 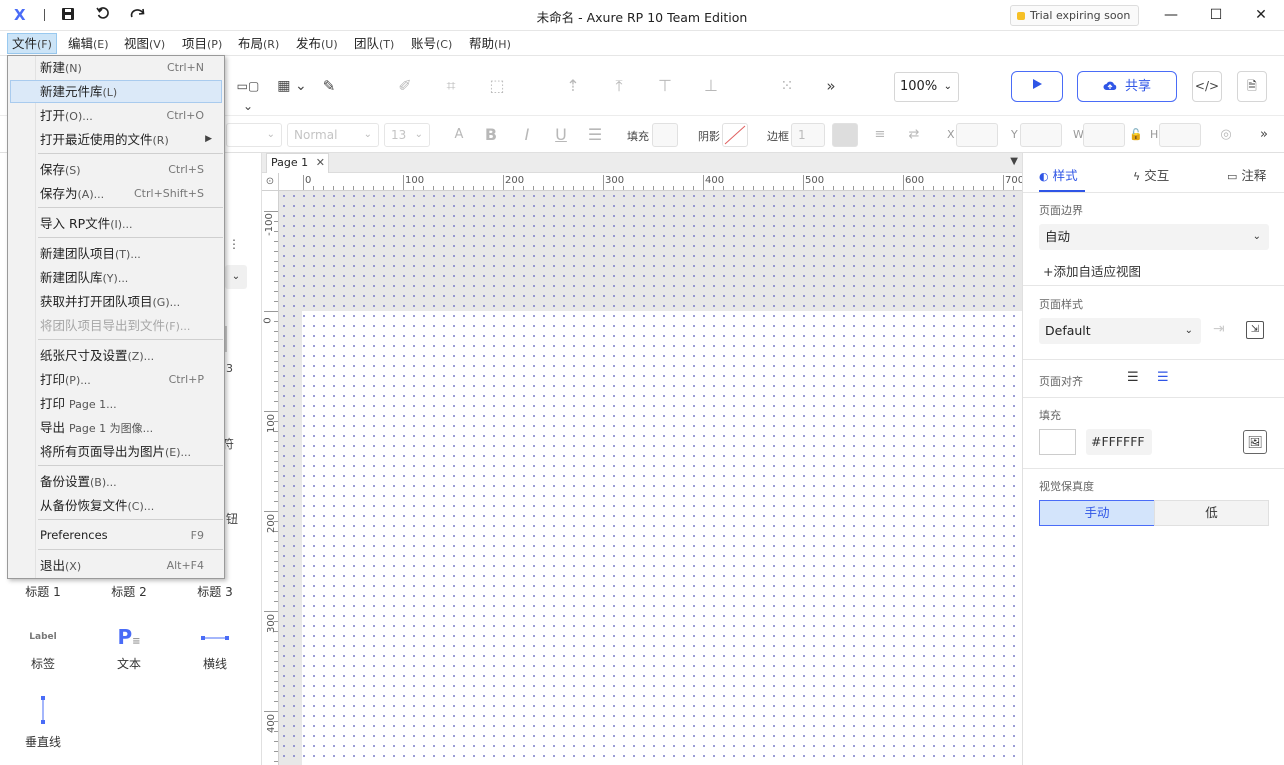 What do you see at coordinates (43, 591) in the screenshot?
I see `widget-heading-1: 标题 1` at bounding box center [43, 591].